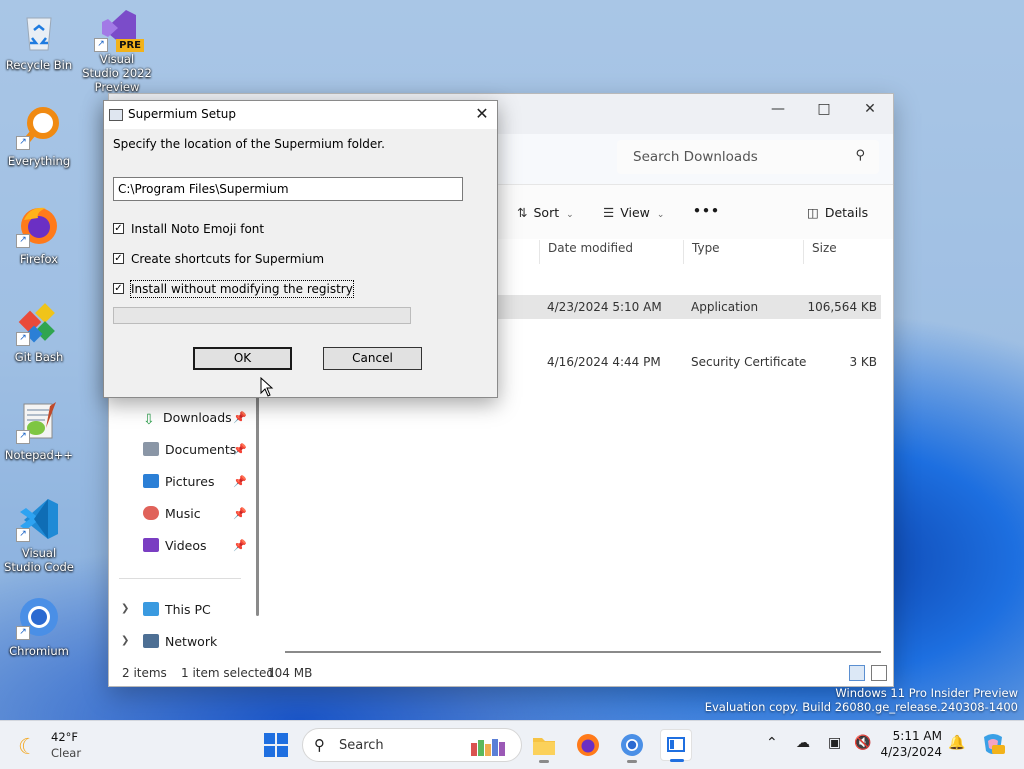  I want to click on desktop-icon-label: Recycle Bin, so click(39, 65).